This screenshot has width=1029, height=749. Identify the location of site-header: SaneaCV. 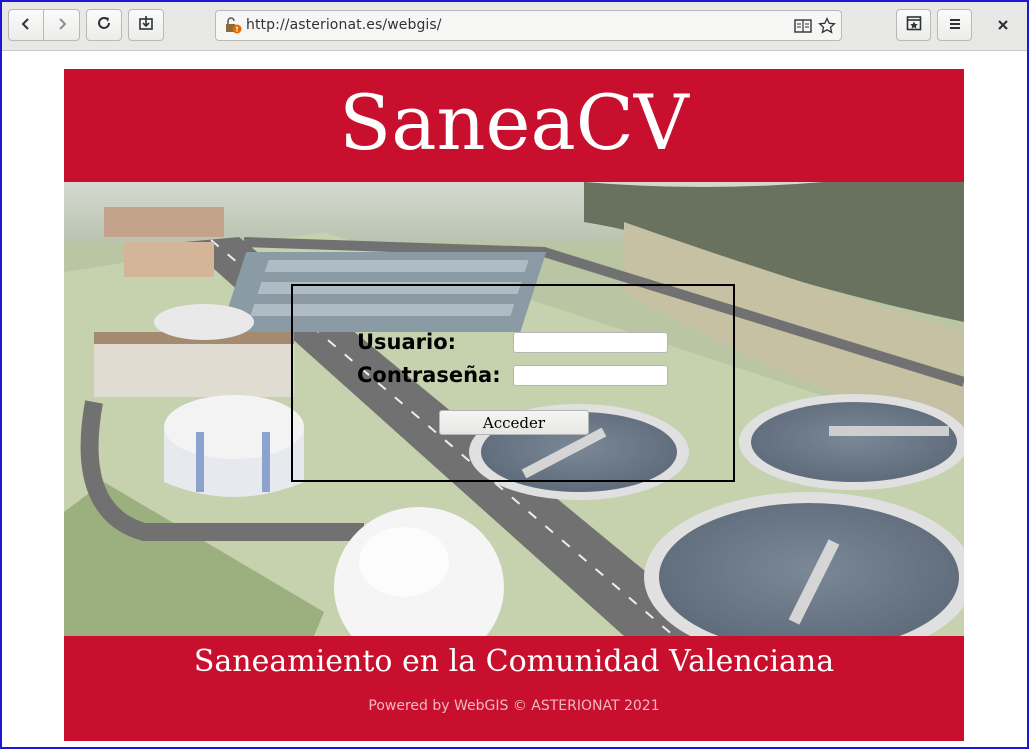
(514, 125).